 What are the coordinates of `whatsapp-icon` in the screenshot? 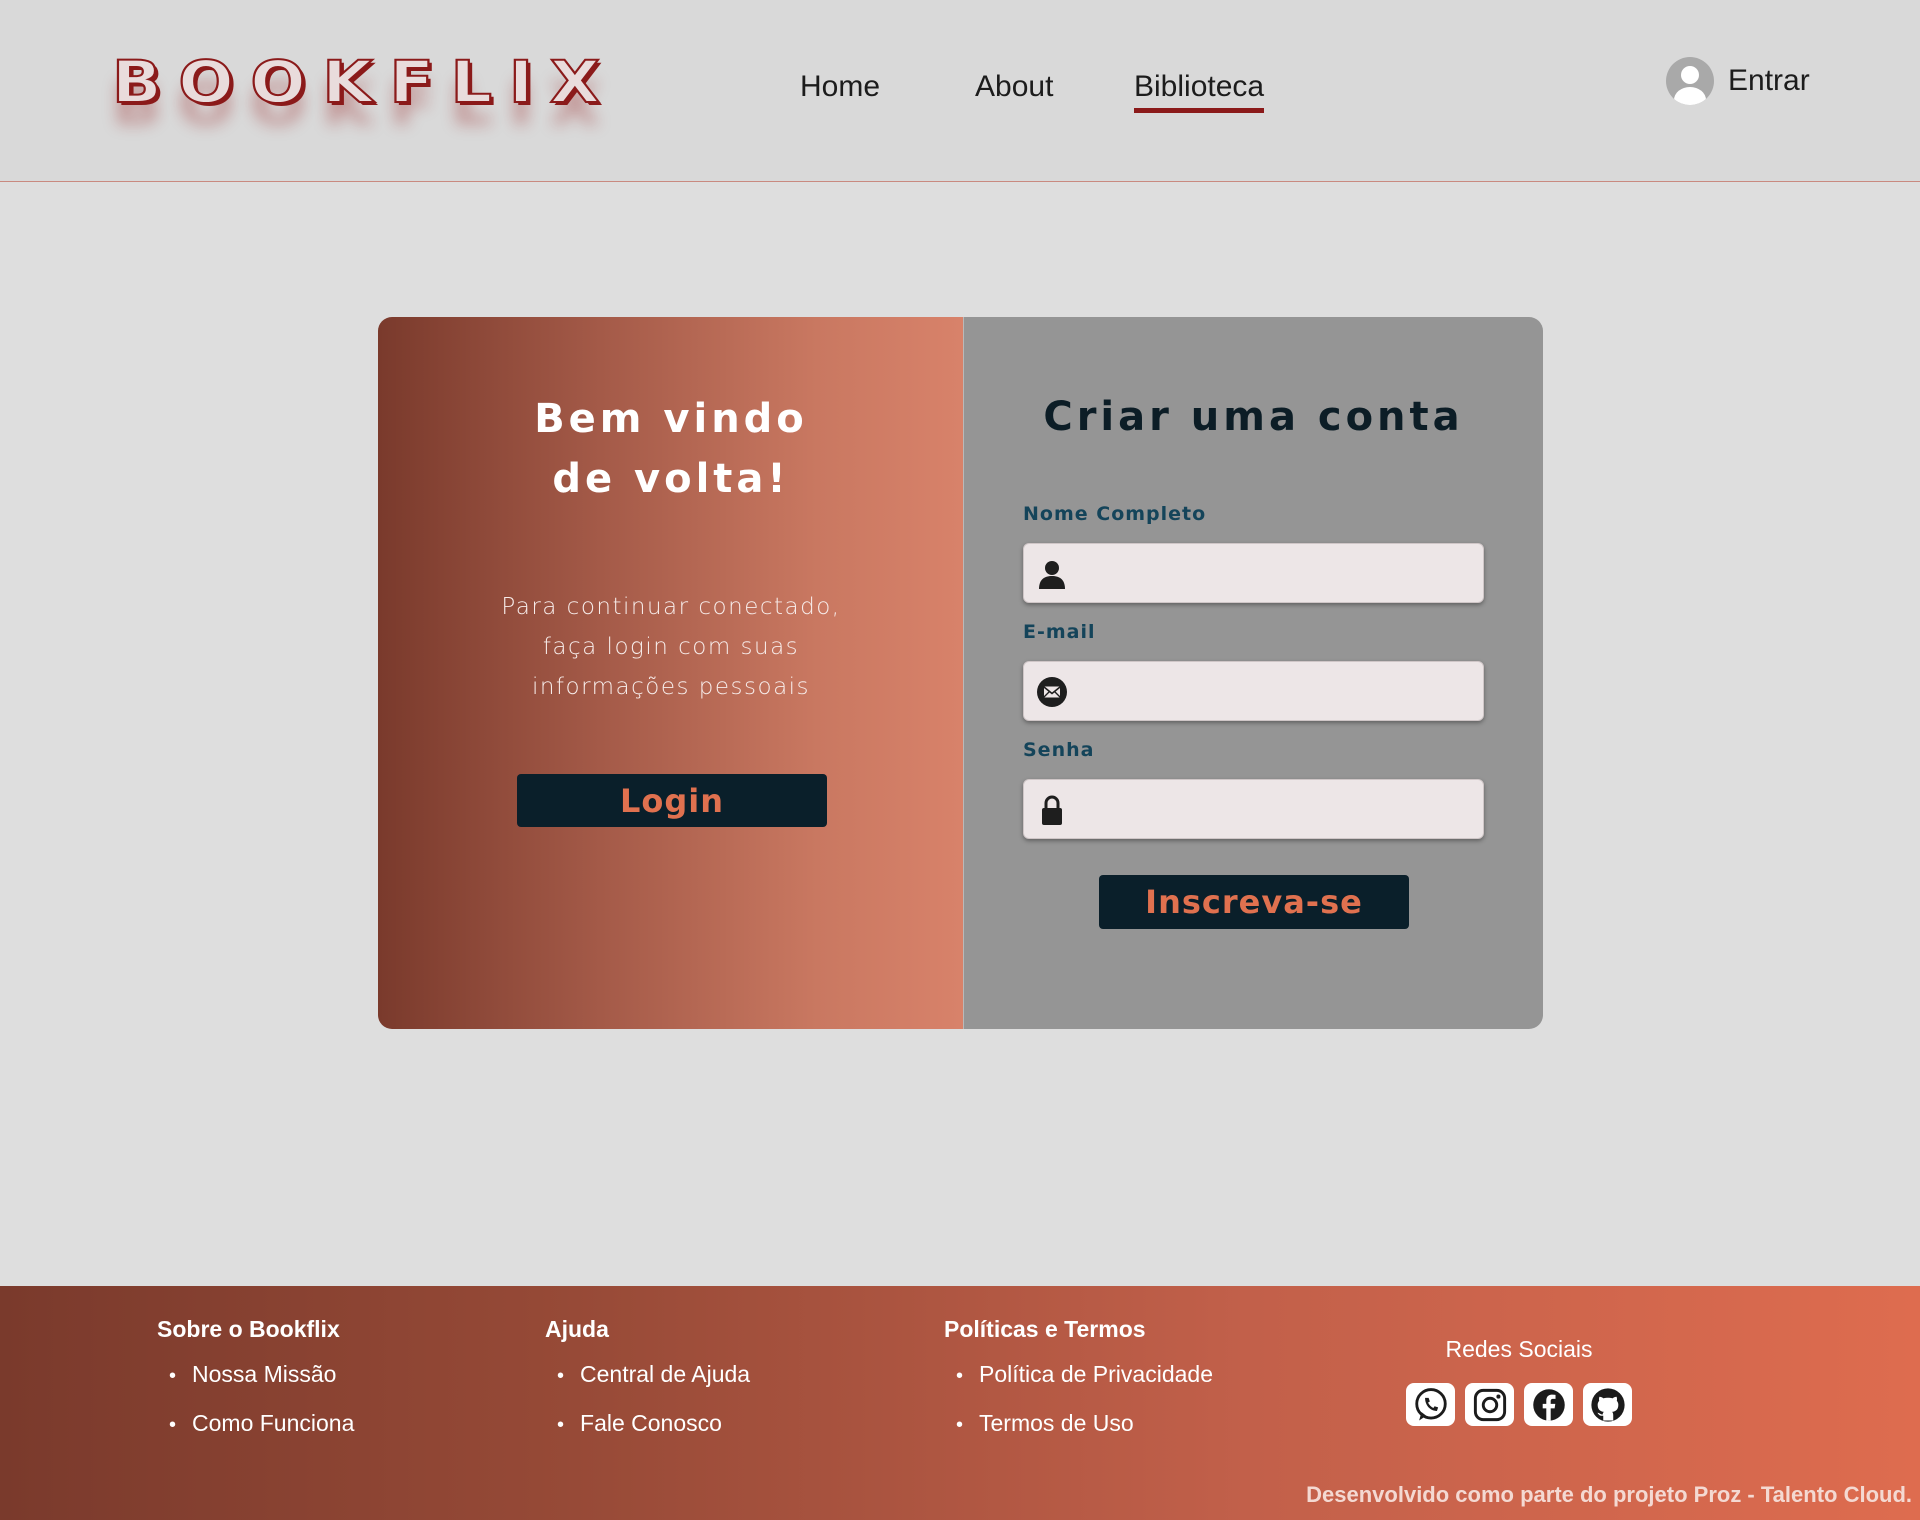 It's located at (1430, 1404).